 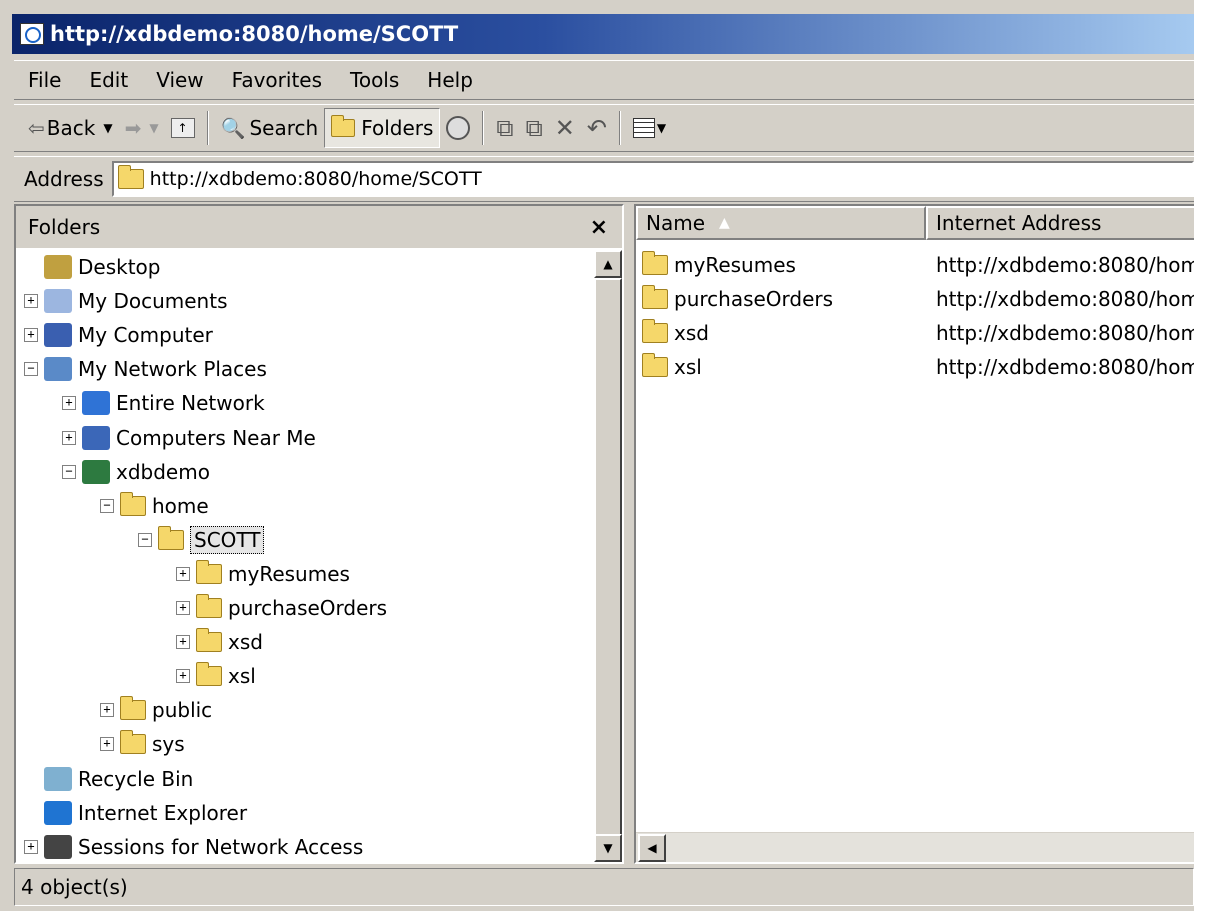 I want to click on computer-icon, so click(x=58, y=335).